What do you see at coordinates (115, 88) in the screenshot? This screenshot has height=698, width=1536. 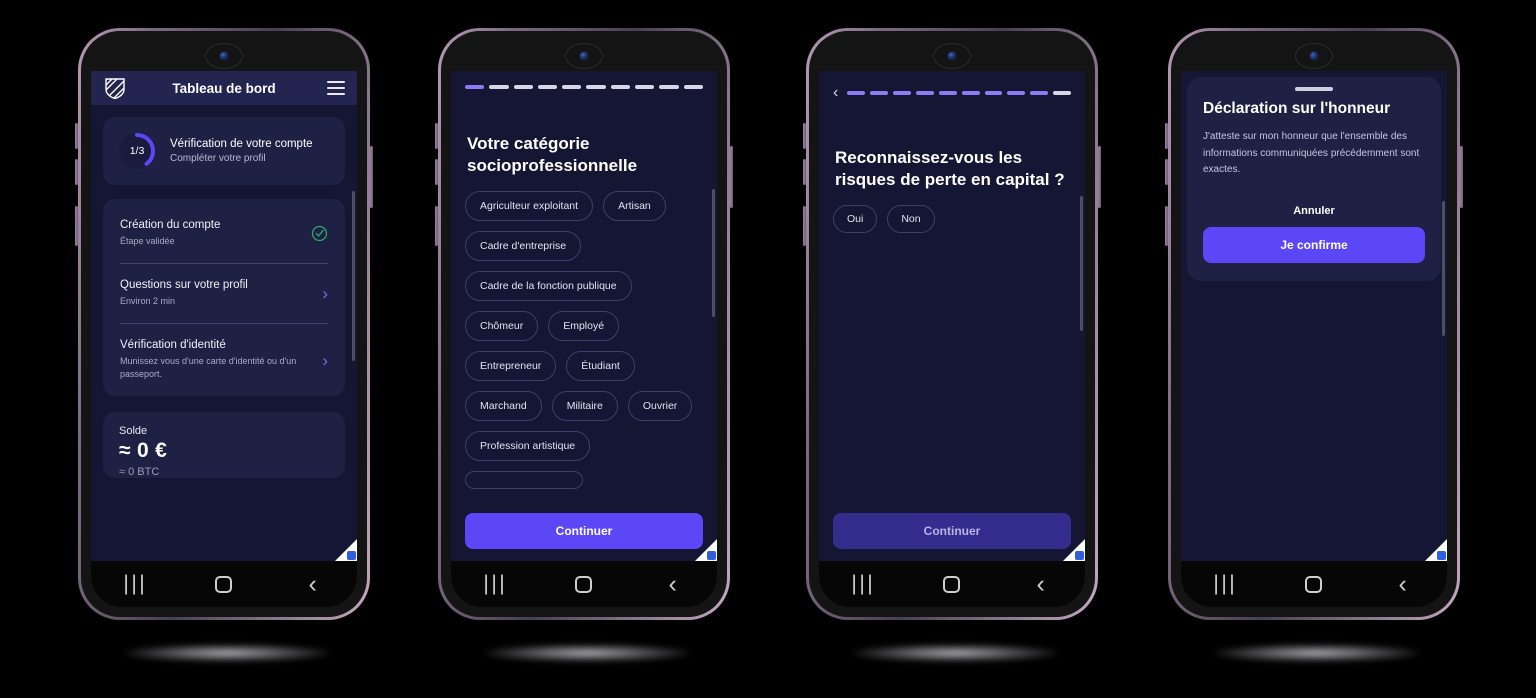 I see `shield-logo-icon` at bounding box center [115, 88].